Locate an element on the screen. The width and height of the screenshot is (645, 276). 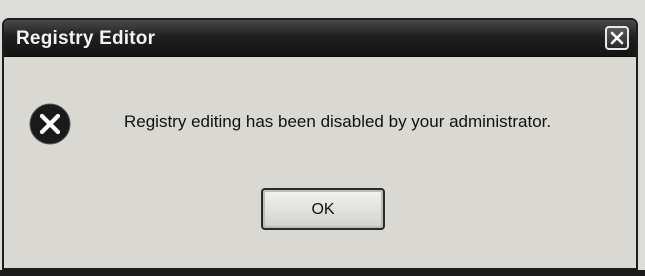
title-bar: Registry Editor is located at coordinates (320, 38).